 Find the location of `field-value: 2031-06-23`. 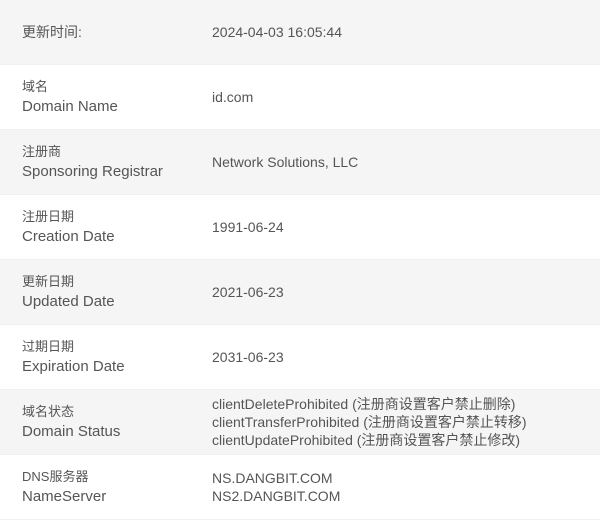

field-value: 2031-06-23 is located at coordinates (248, 357).